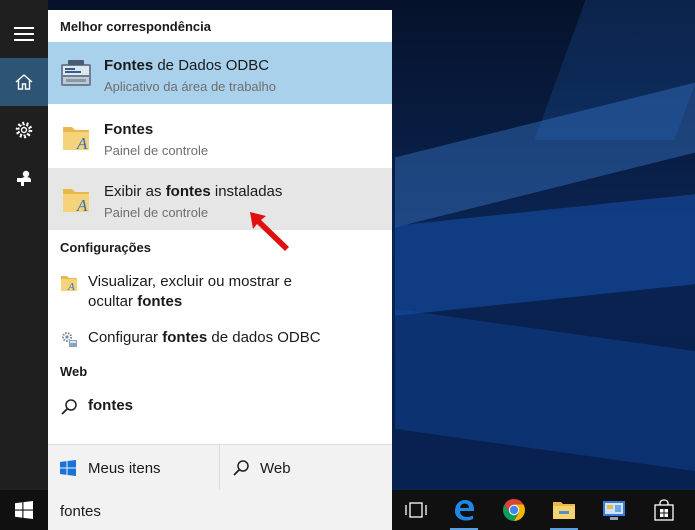 This screenshot has height=530, width=695. Describe the element at coordinates (220, 137) in the screenshot. I see `result-fonts: A Fontes Painel de controle` at that location.